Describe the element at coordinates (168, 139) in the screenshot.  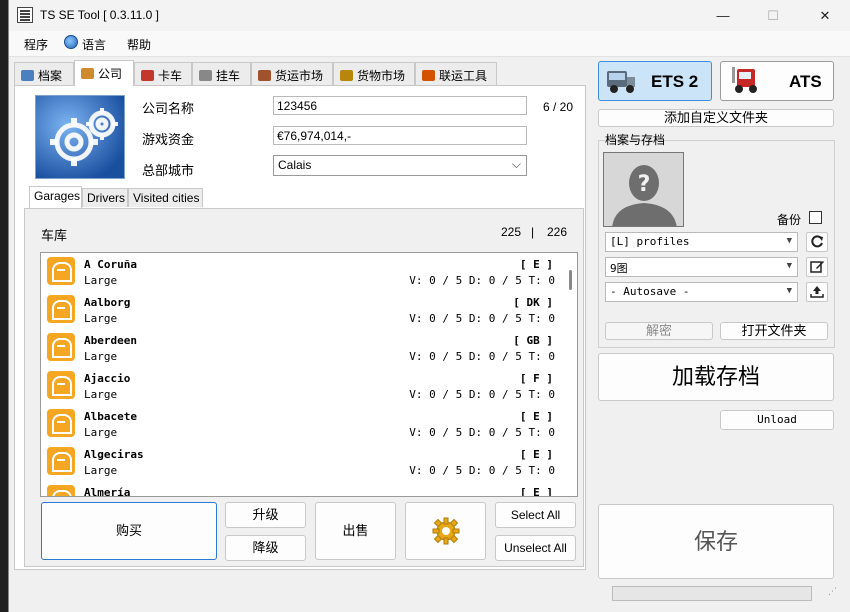
I see `money-label: 游戏资金` at that location.